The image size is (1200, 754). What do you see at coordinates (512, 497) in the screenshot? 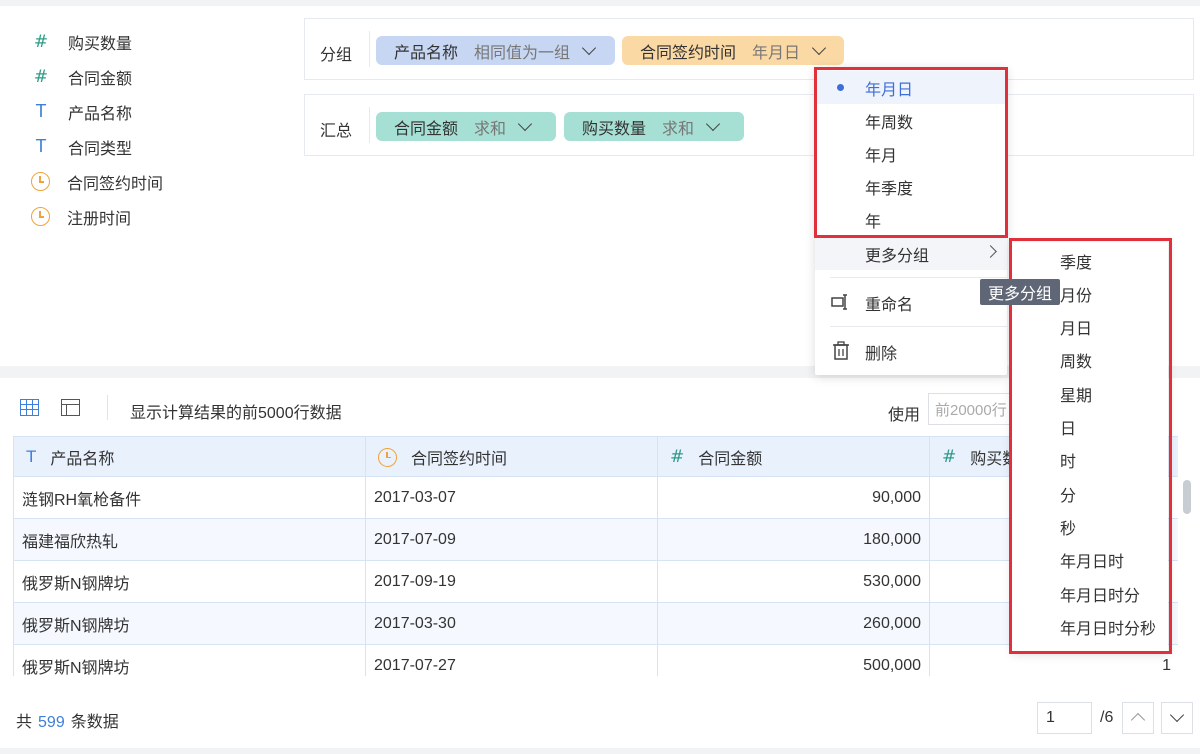
I see `cell-date: 2017-03-07` at bounding box center [512, 497].